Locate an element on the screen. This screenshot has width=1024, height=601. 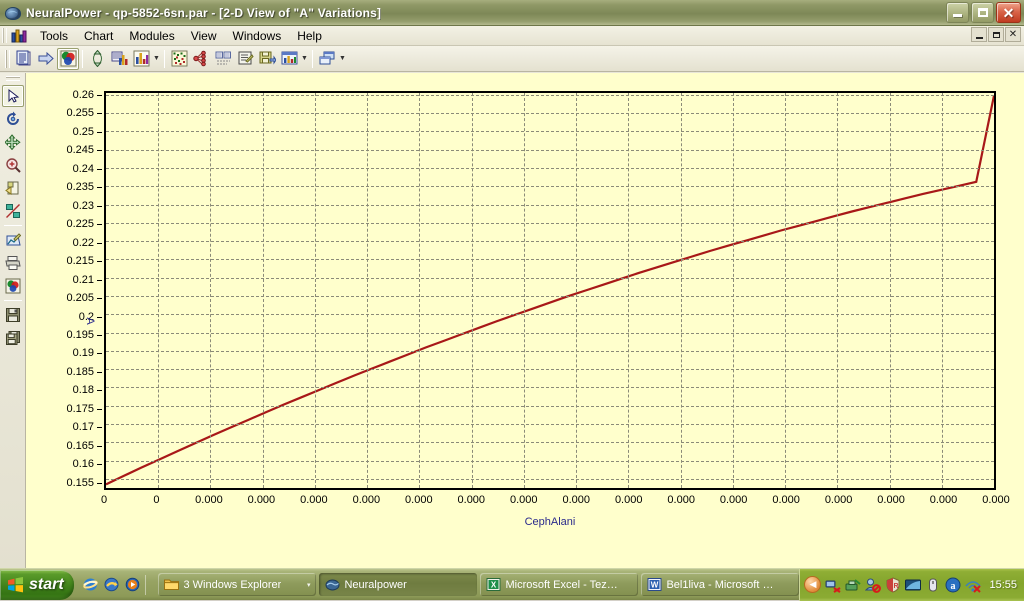
quick-launch-separator is located at coordinates (146, 585).